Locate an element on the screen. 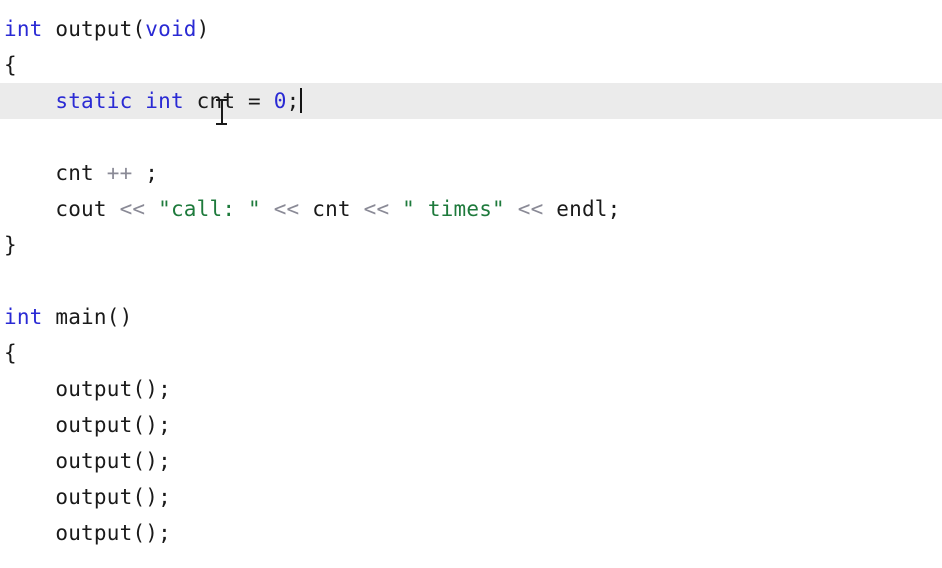 Image resolution: width=942 pixels, height=568 pixels. code-token-plain: endl is located at coordinates (582, 209).